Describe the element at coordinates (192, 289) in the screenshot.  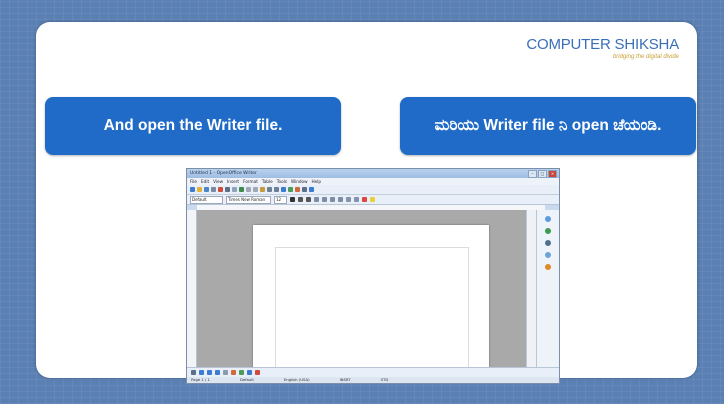
I see `vertical-ruler` at that location.